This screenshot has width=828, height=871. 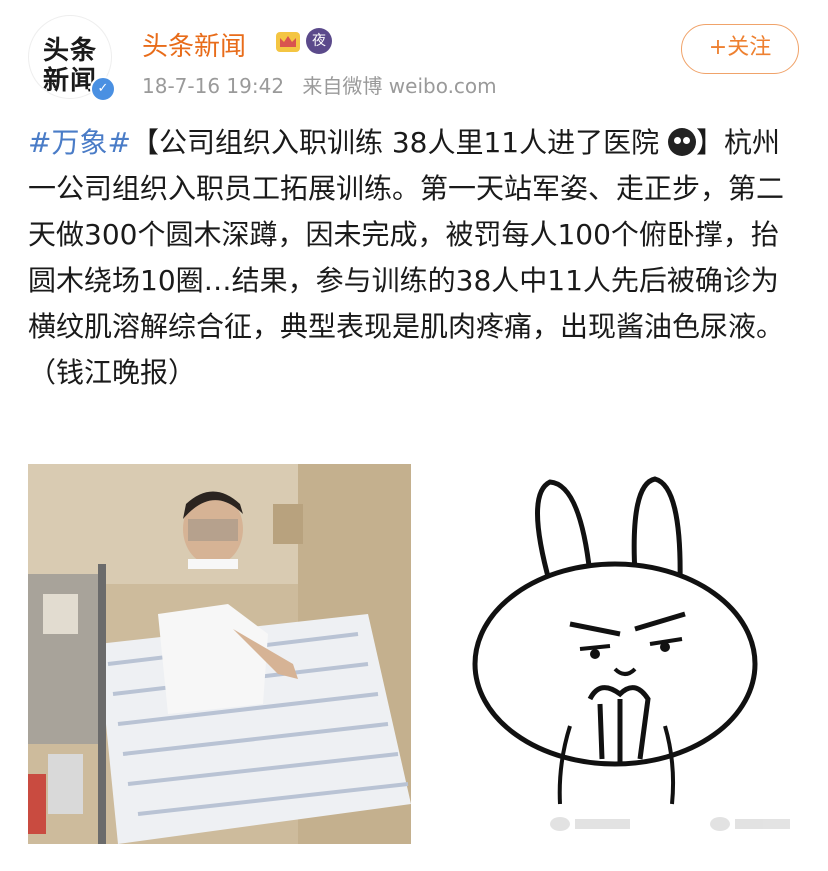 I want to click on post-text-part1: 【公司组织入职训练 38人里11人进了医院, so click(x=395, y=142).